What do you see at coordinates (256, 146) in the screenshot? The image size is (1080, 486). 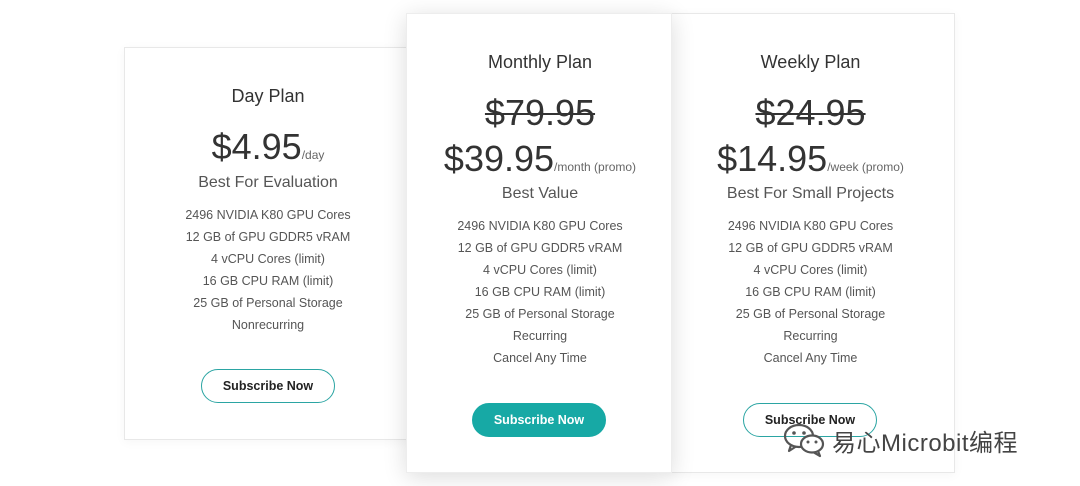 I see `price: $4.95` at bounding box center [256, 146].